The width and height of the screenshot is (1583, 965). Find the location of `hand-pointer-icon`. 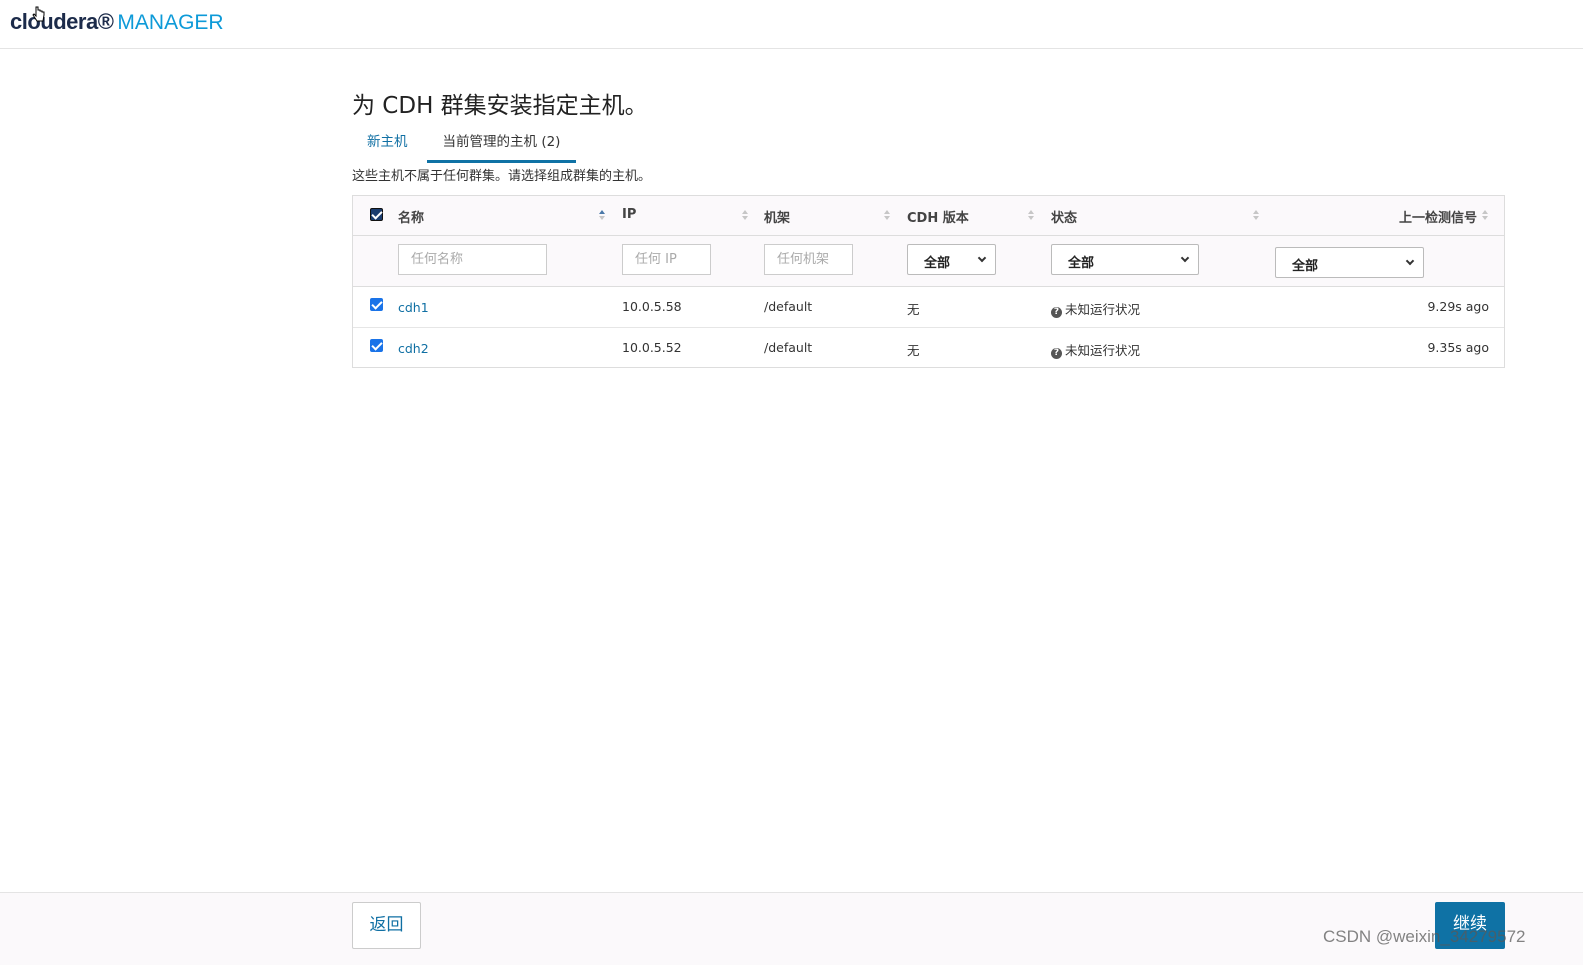

hand-pointer-icon is located at coordinates (38, 14).